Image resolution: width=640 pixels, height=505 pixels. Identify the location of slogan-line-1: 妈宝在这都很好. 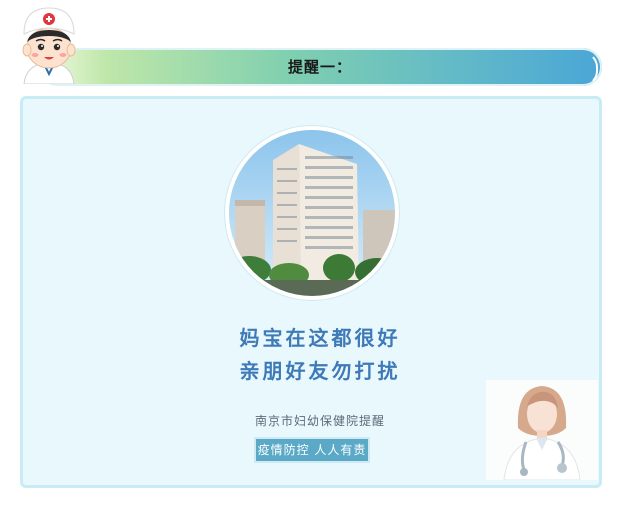
(320, 338).